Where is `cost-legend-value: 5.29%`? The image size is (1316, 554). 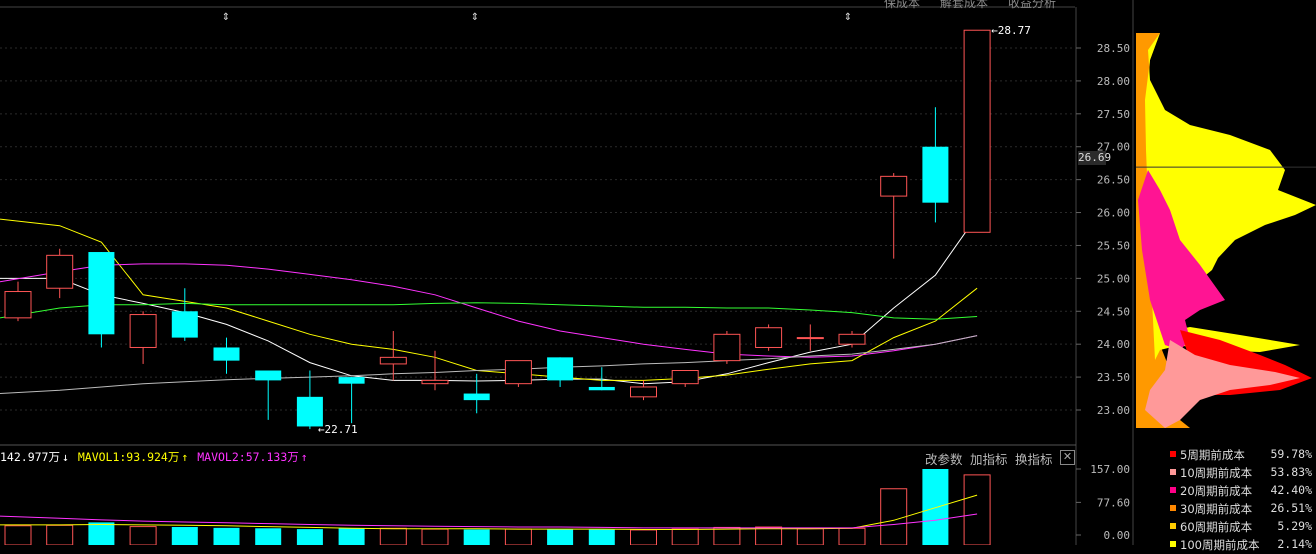
cost-legend-value: 5.29% is located at coordinates (1294, 526).